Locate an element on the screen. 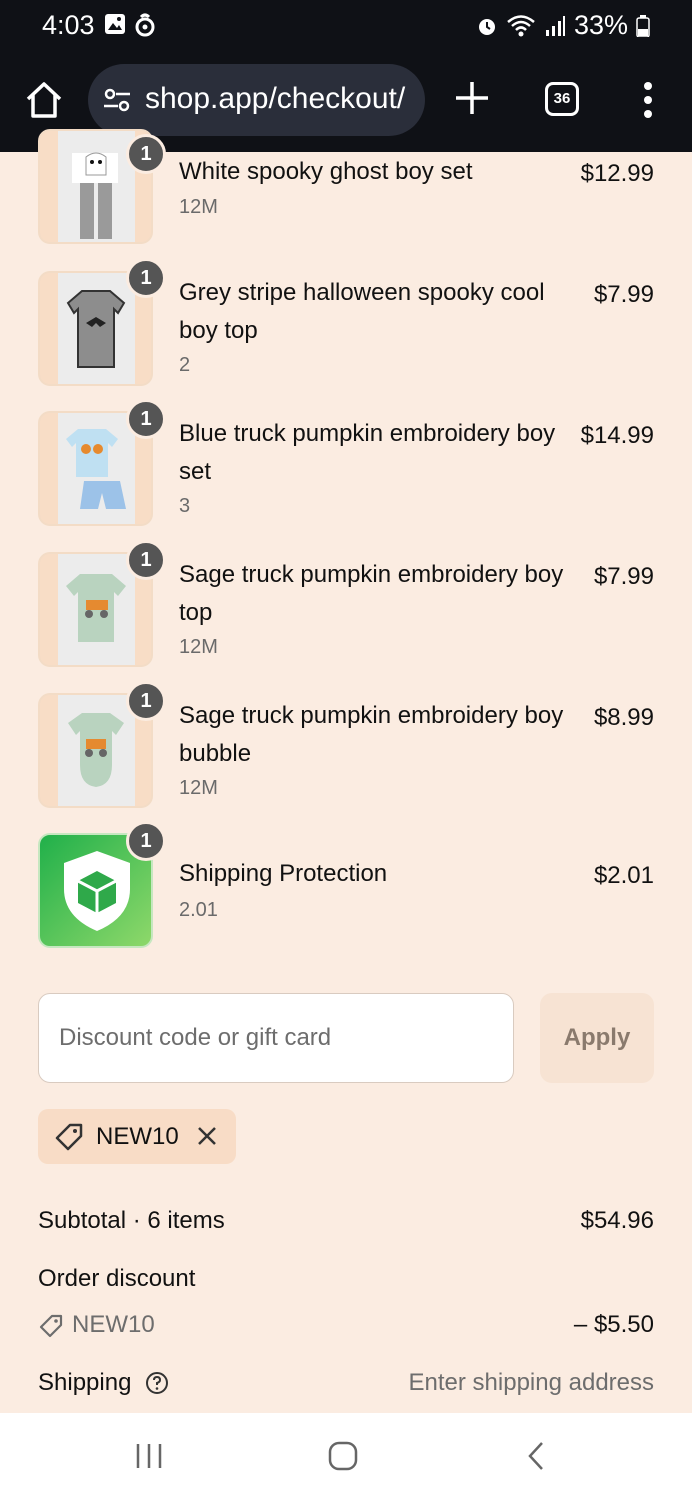 The height and width of the screenshot is (1500, 692). discount-value: – $5.50 is located at coordinates (613, 1324).